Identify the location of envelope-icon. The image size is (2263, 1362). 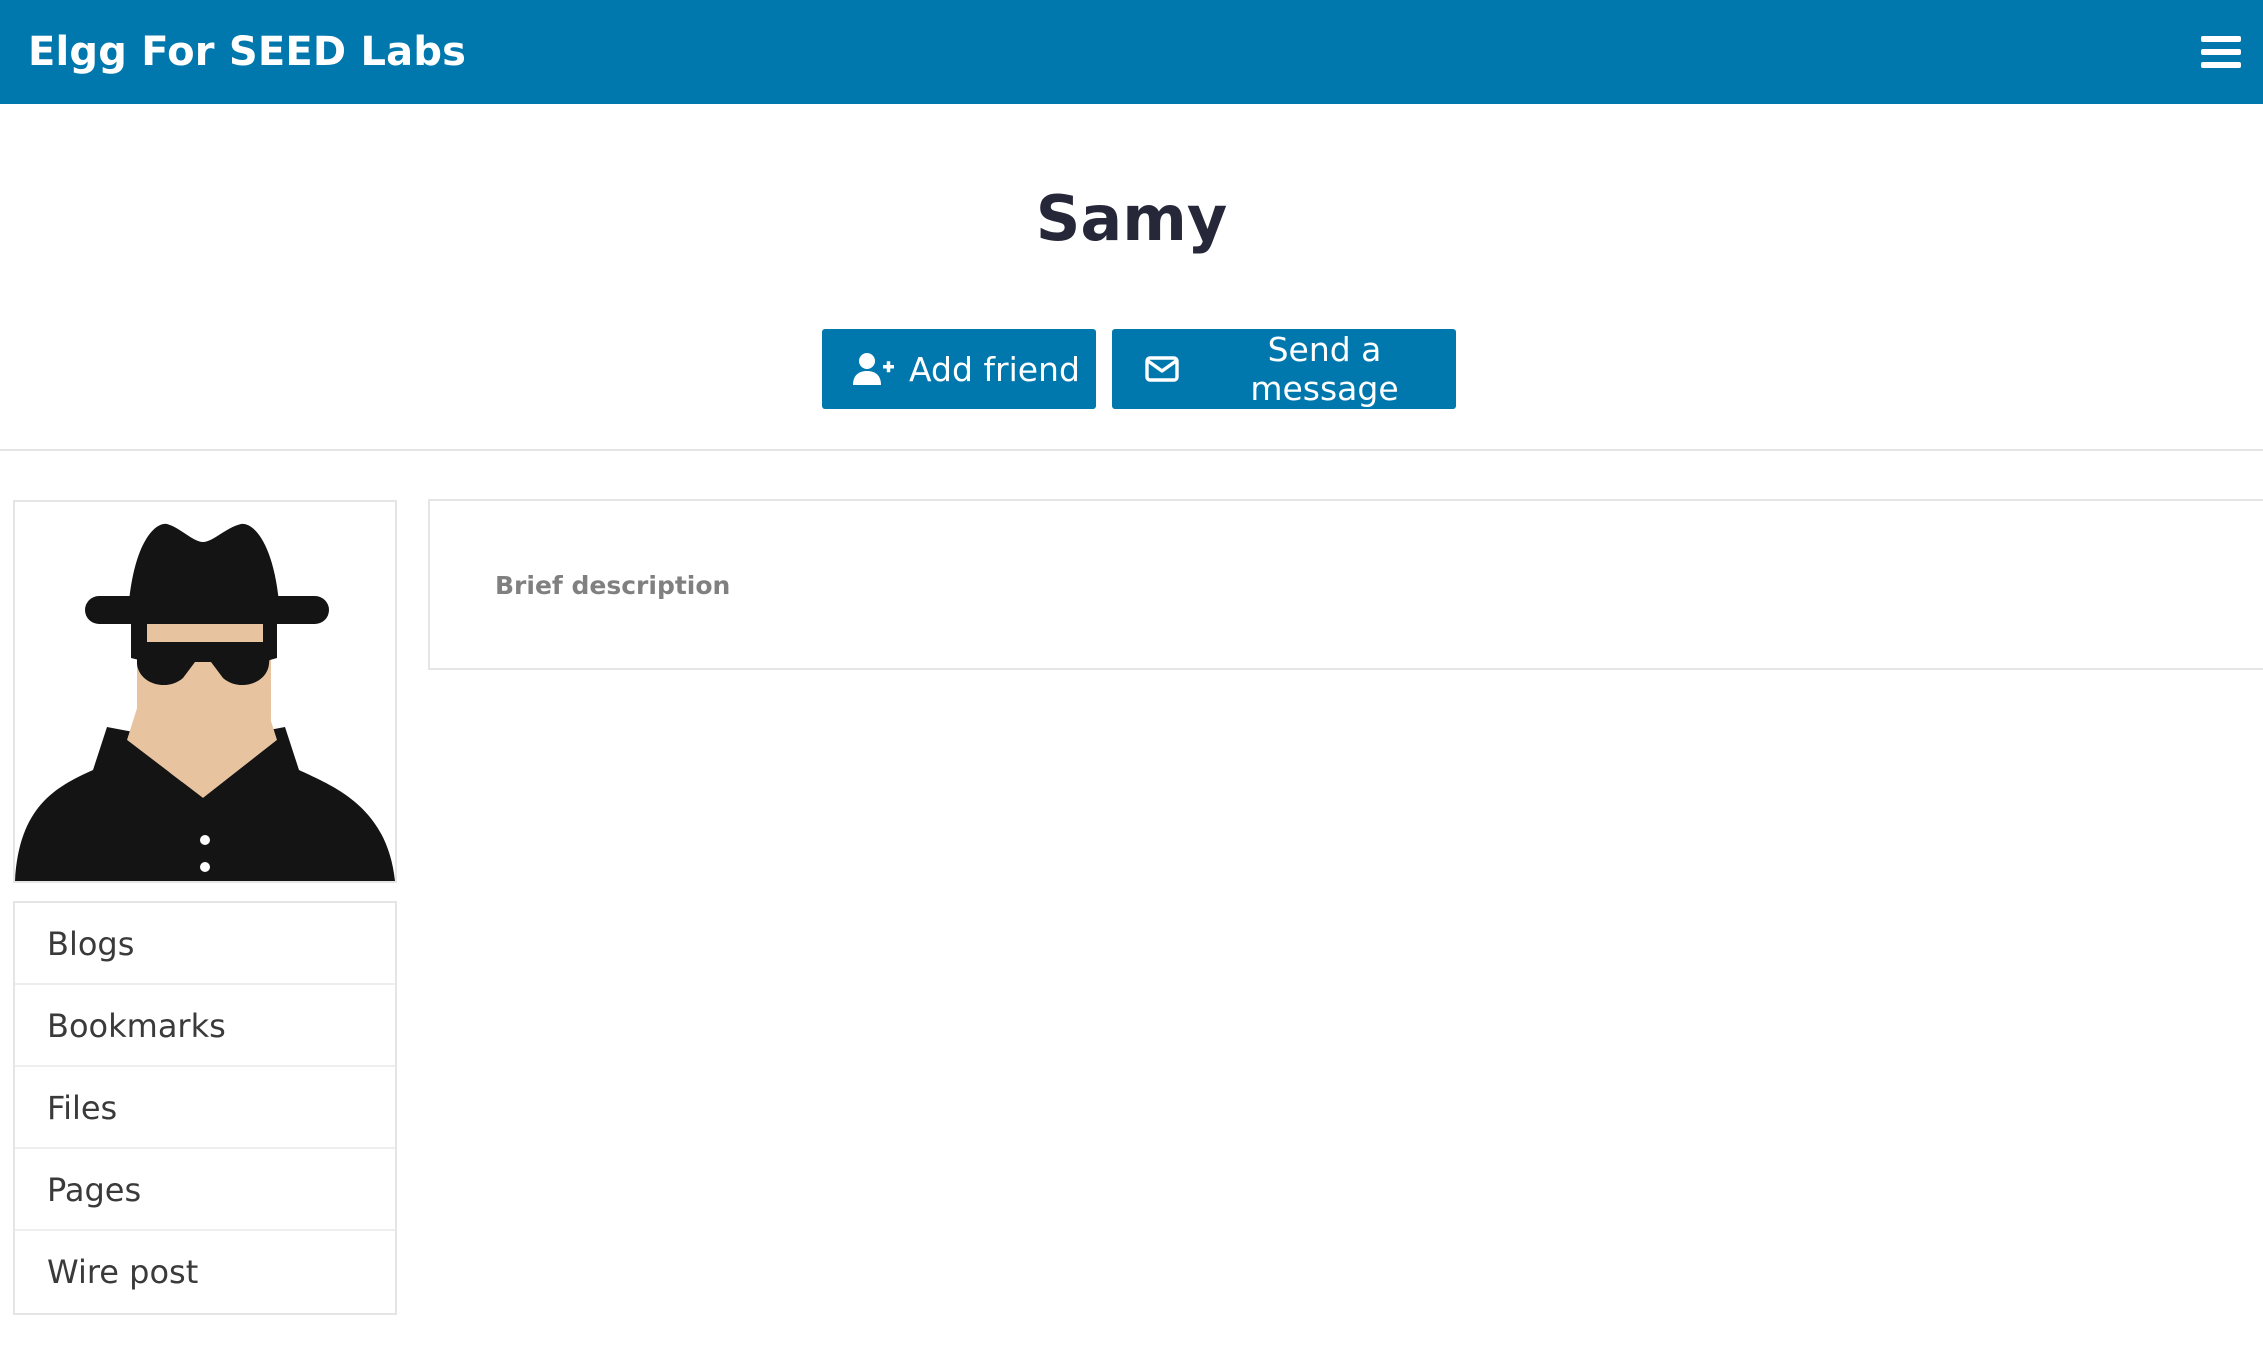
(1162, 369).